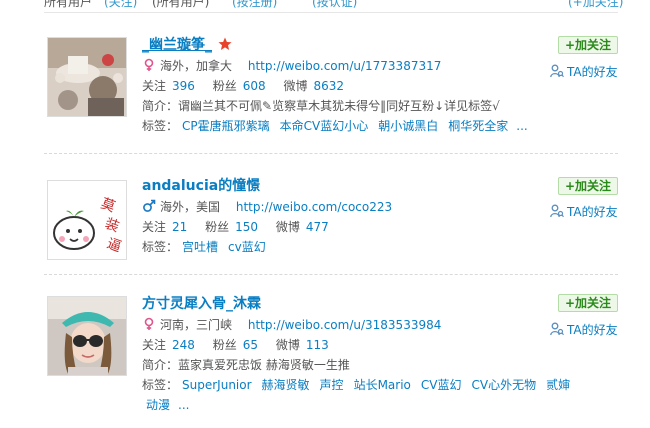  Describe the element at coordinates (342, 45) in the screenshot. I see `name-row: _幽兰璇筝_` at that location.